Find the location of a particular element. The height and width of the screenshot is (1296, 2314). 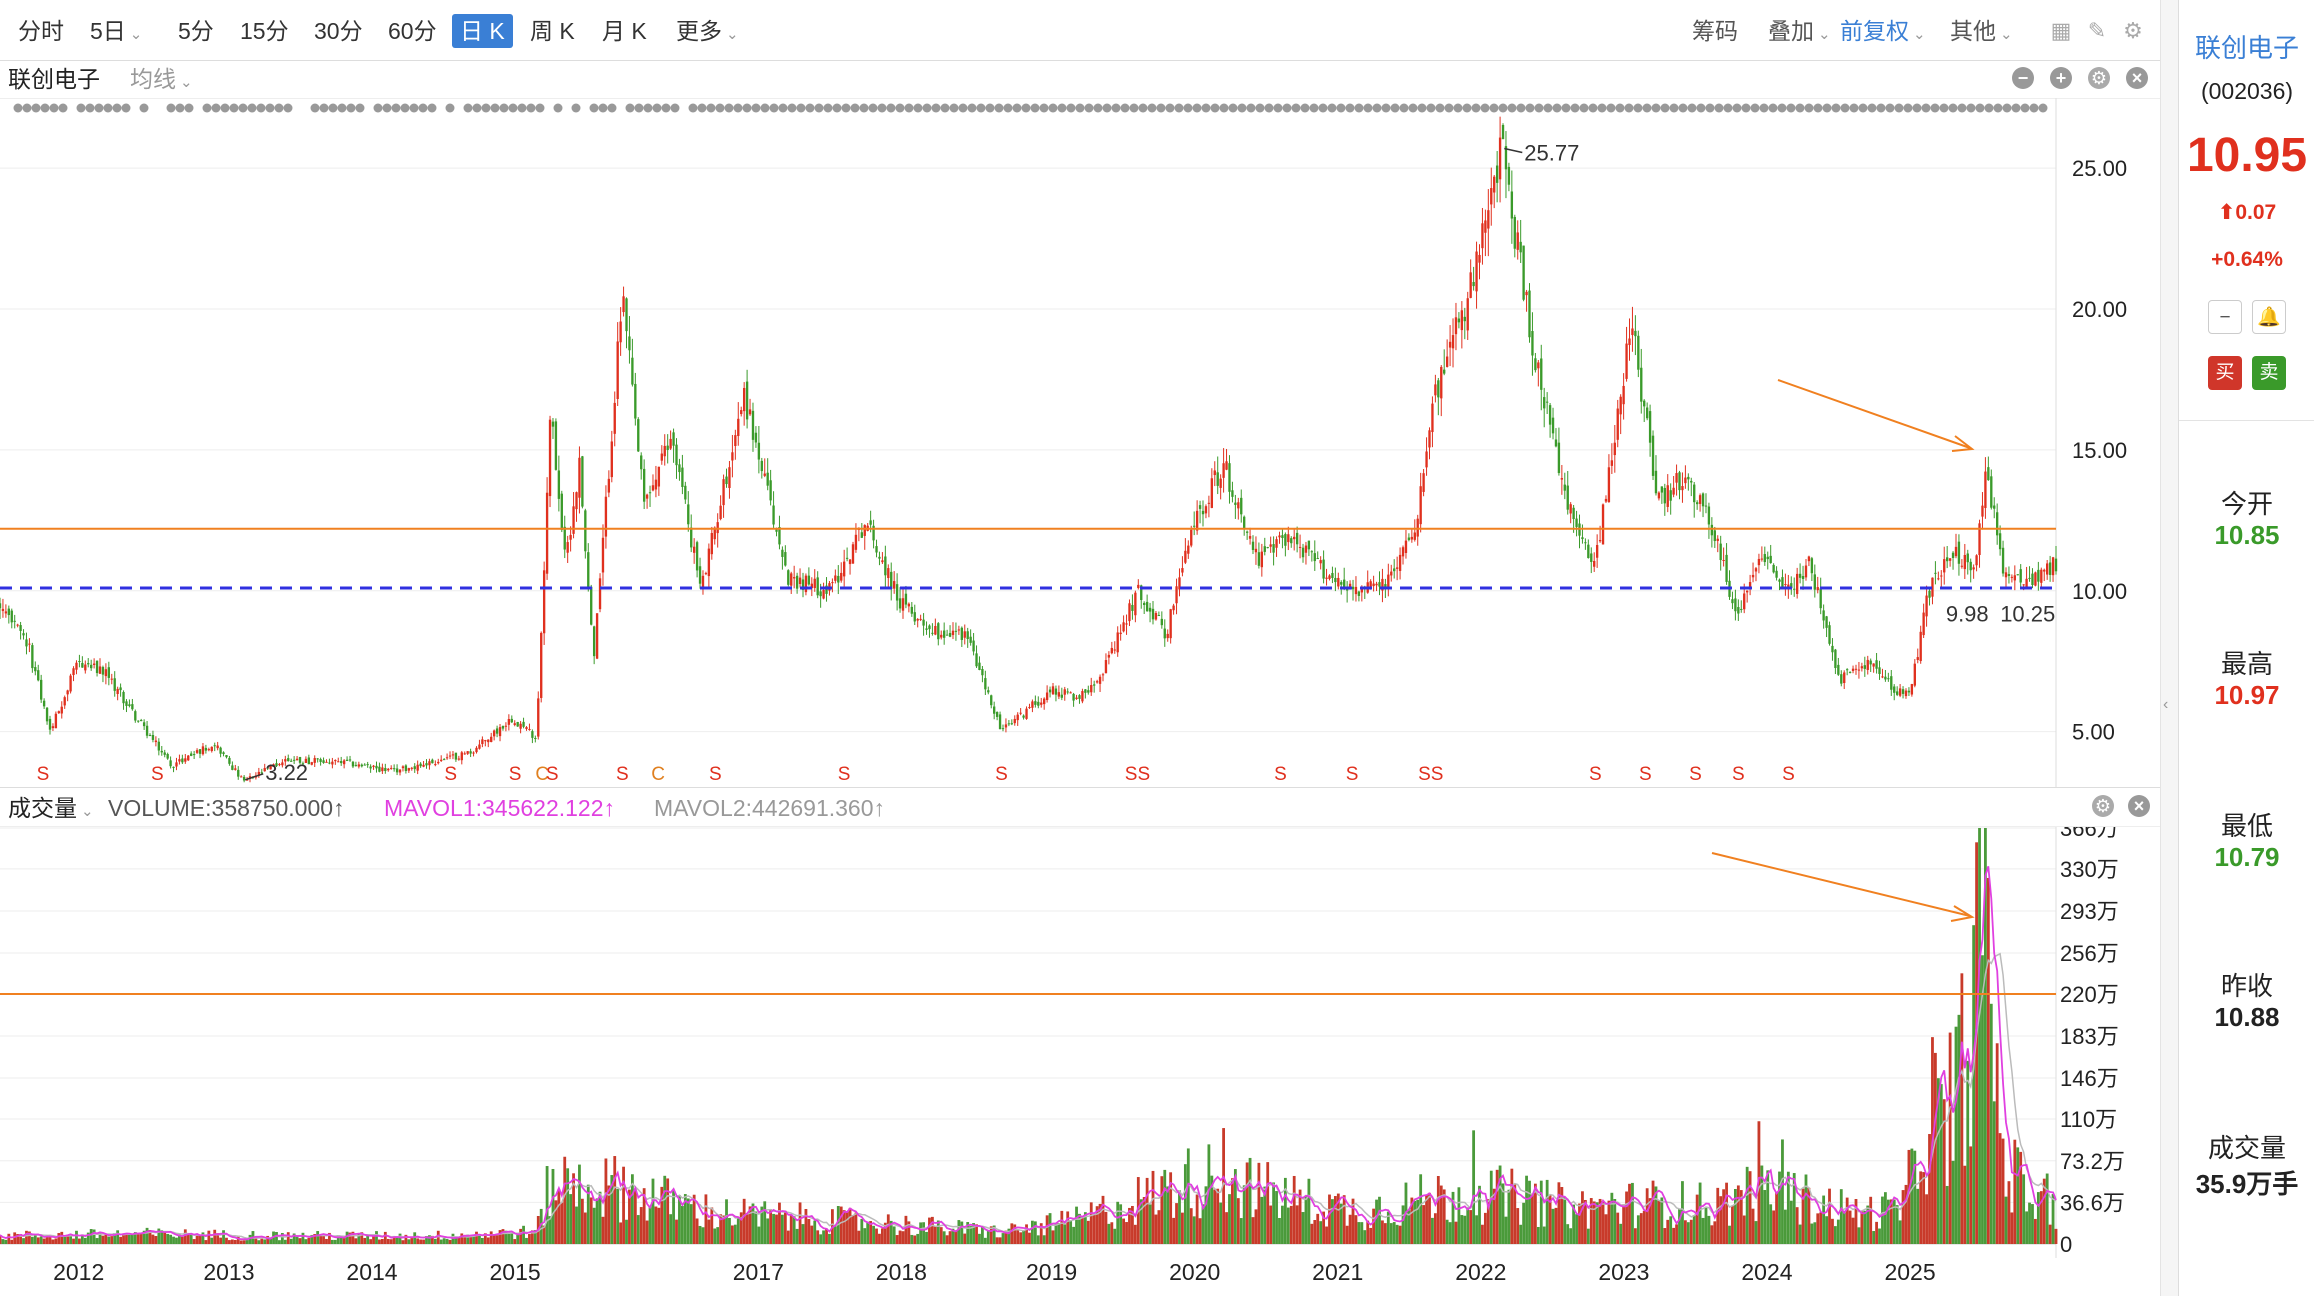

event-dots-row is located at coordinates (1030, 108).